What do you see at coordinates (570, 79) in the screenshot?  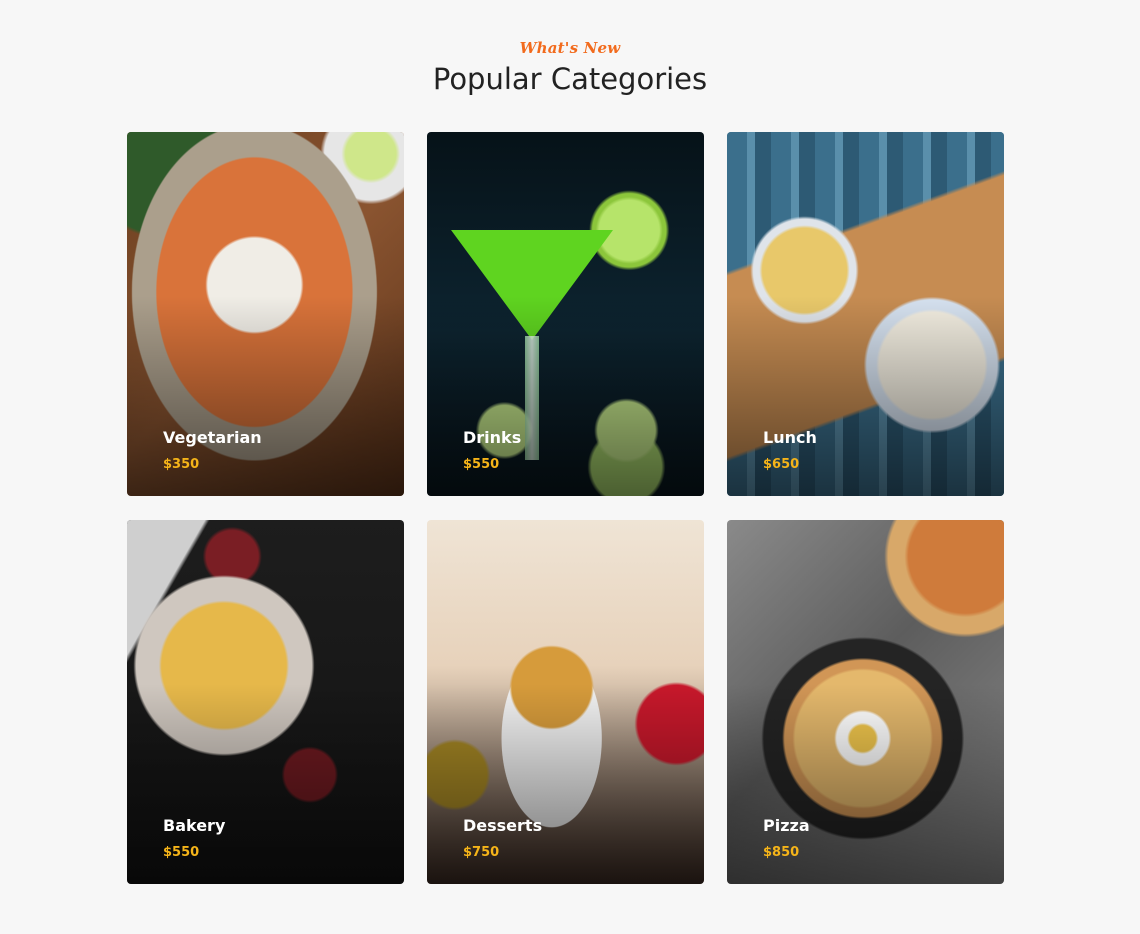 I see `section-title: Popular Categories` at bounding box center [570, 79].